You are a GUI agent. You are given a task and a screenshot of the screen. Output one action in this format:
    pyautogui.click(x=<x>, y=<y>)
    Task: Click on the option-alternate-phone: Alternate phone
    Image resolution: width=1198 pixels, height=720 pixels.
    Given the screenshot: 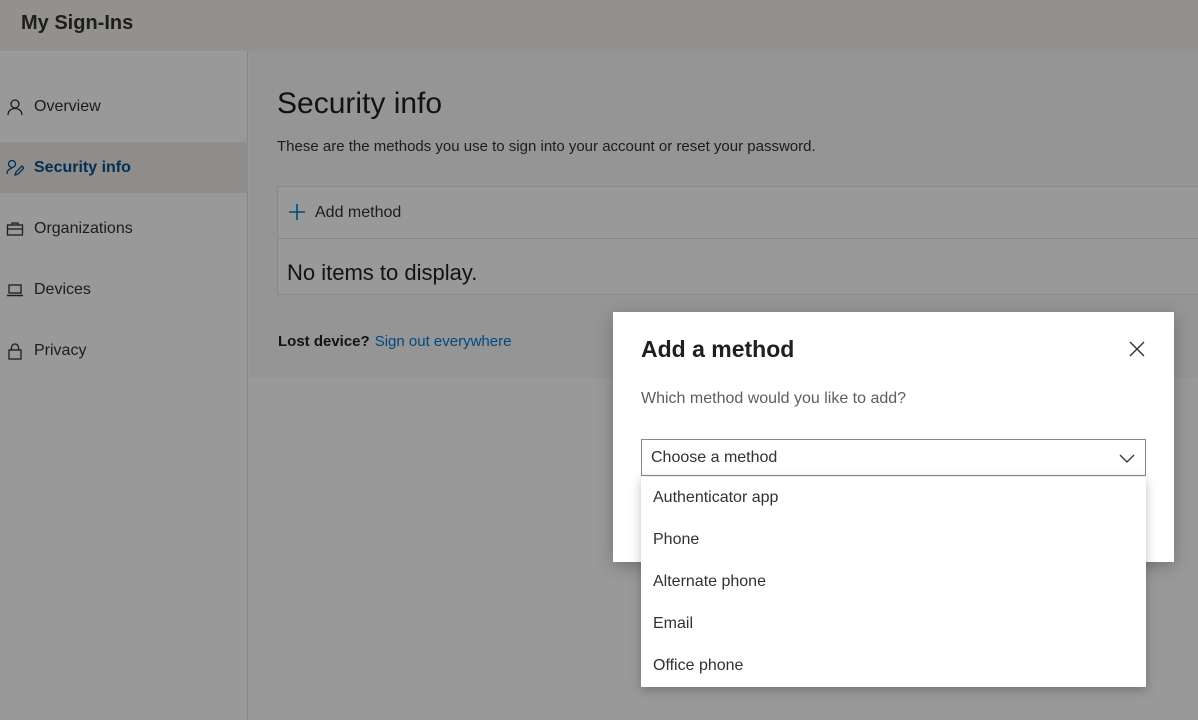 What is the action you would take?
    pyautogui.click(x=893, y=582)
    